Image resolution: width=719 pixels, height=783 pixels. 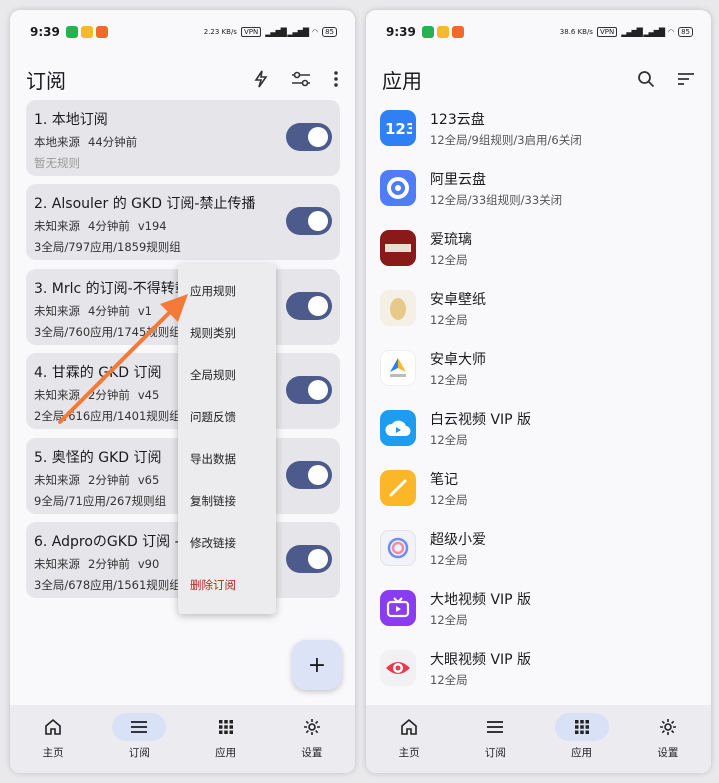 I want to click on notes-icon, so click(x=398, y=488).